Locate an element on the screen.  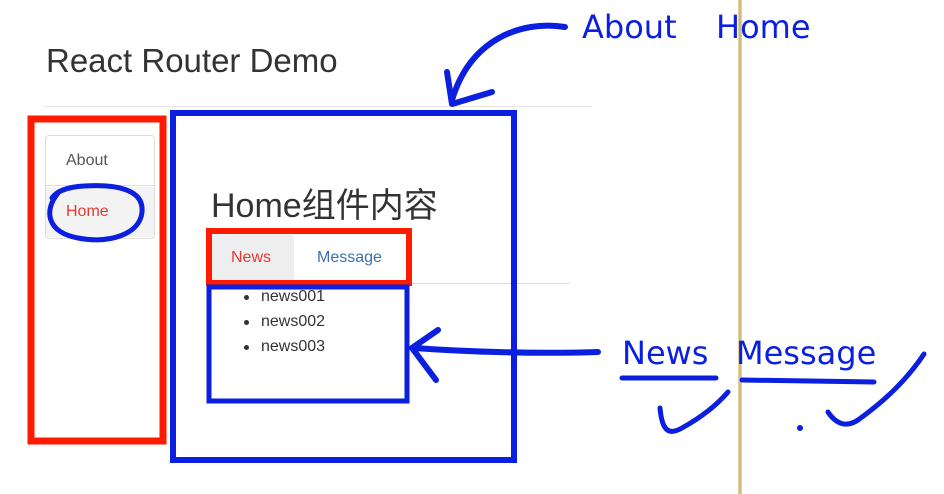
annotation-about: About is located at coordinates (629, 27).